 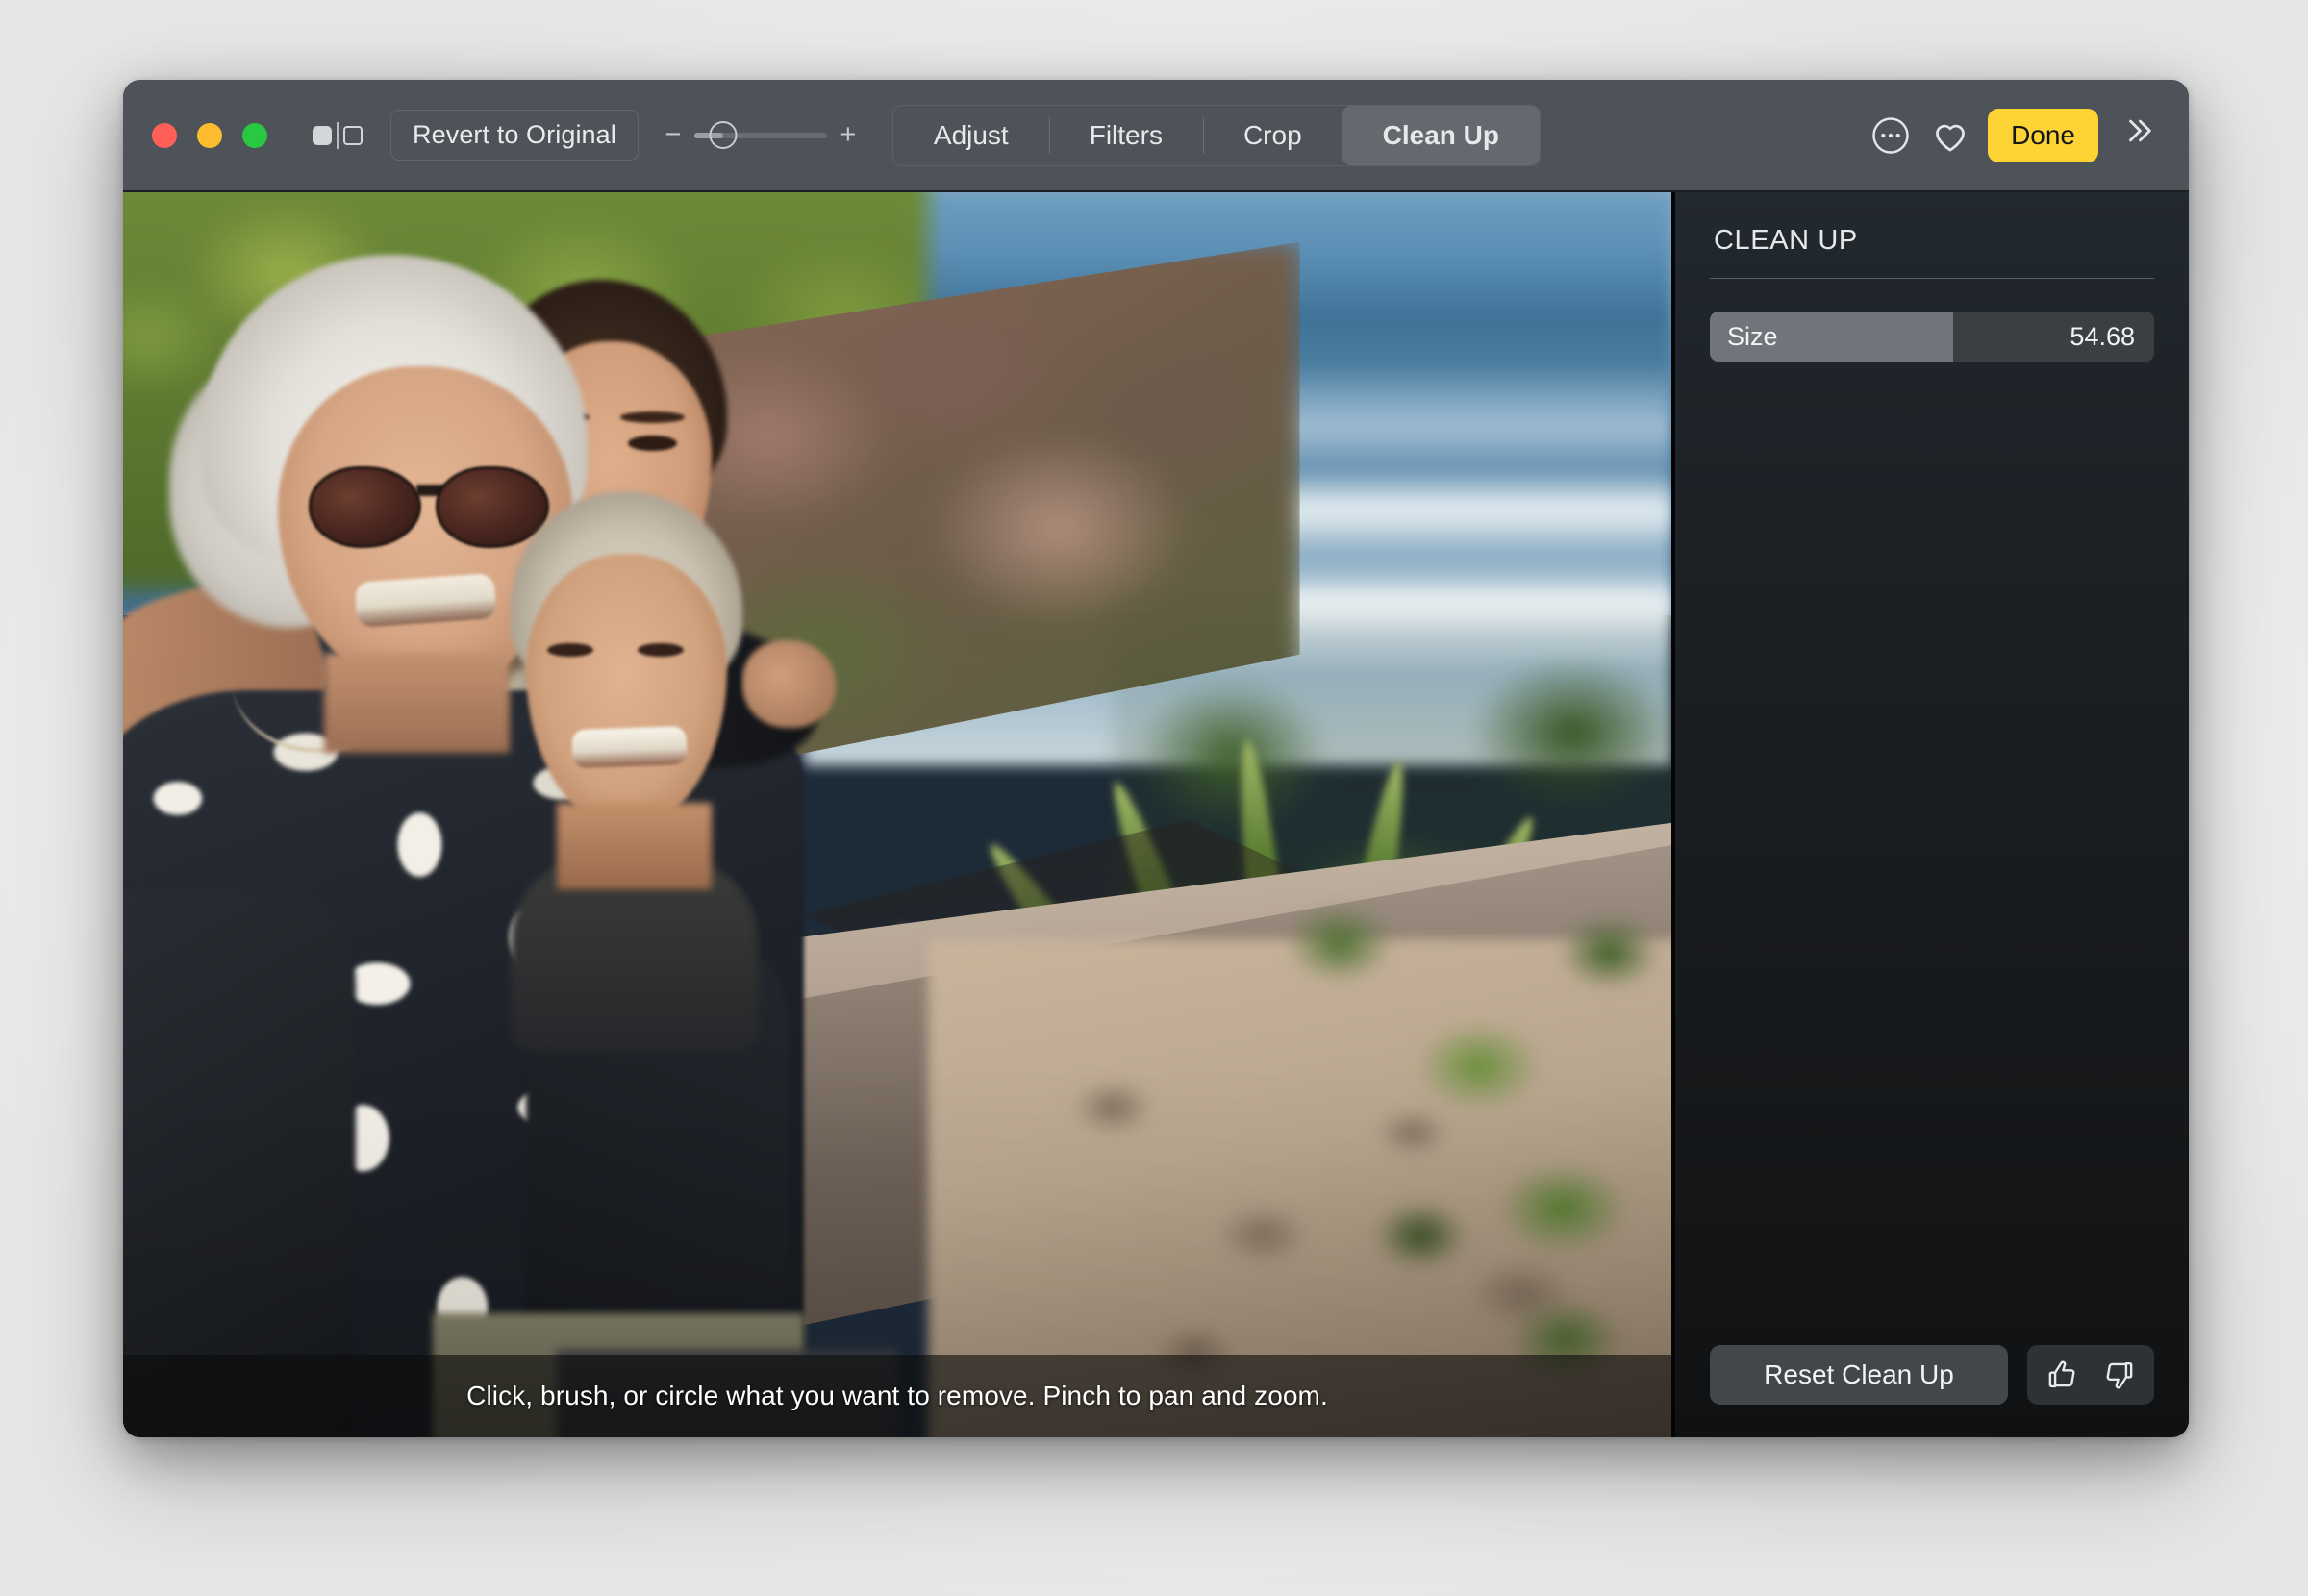 What do you see at coordinates (2103, 336) in the screenshot?
I see `size-slider-value: 54.68` at bounding box center [2103, 336].